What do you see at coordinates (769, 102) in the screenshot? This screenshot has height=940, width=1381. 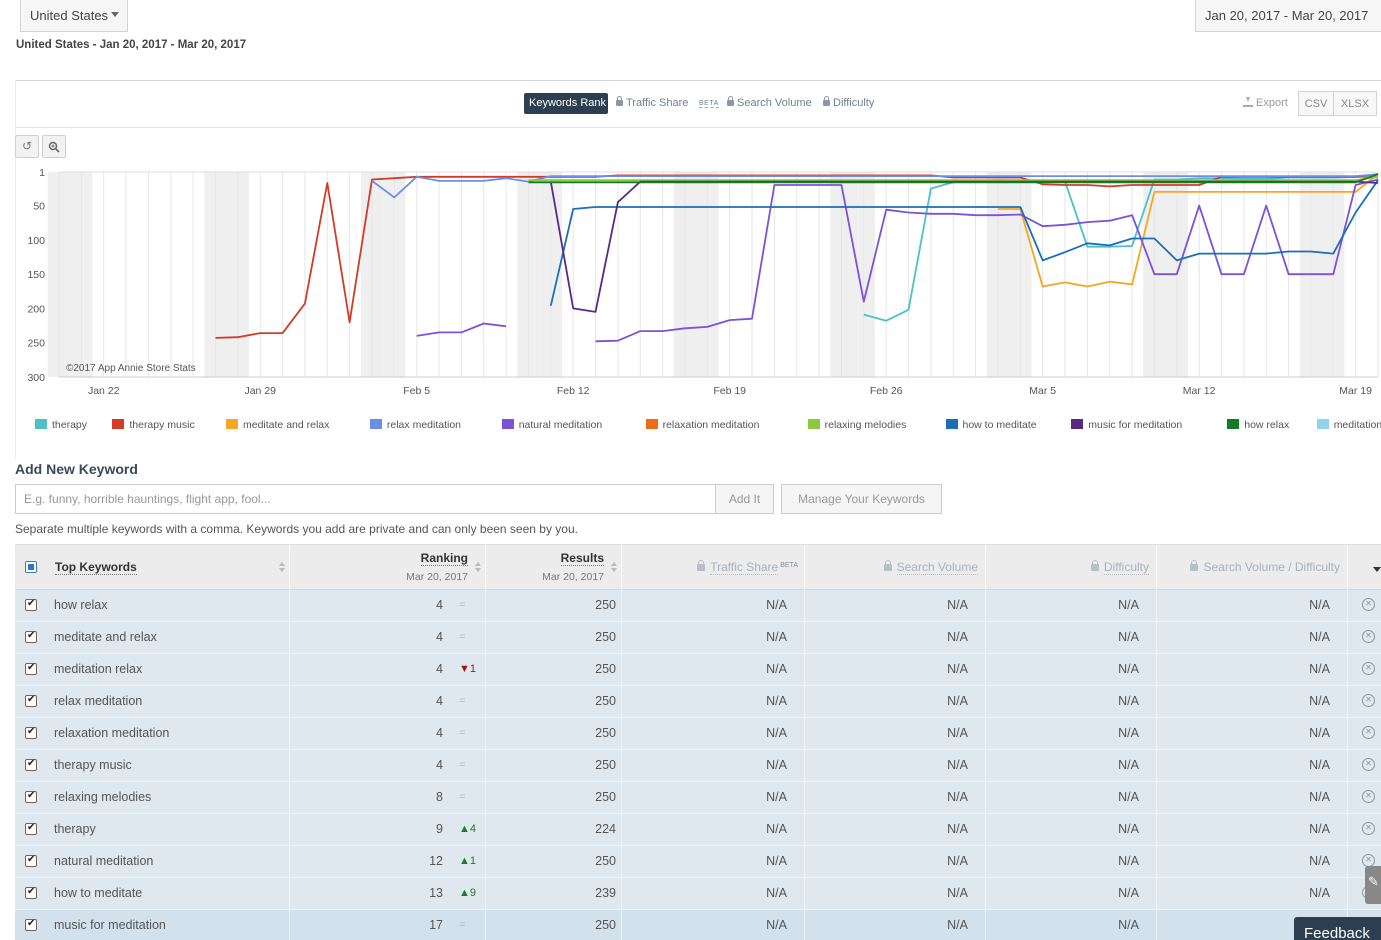 I see `tab-search-volume: Search Volume` at bounding box center [769, 102].